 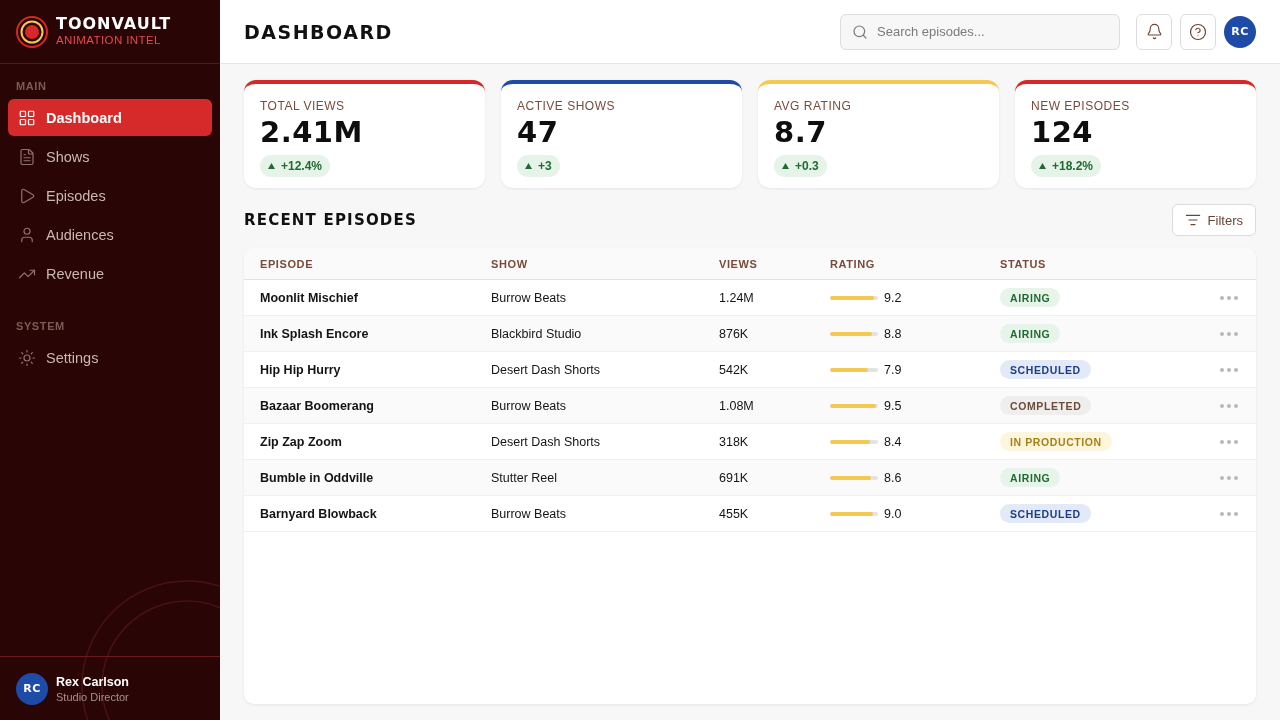 I want to click on table-cell: 876K, so click(x=734, y=333).